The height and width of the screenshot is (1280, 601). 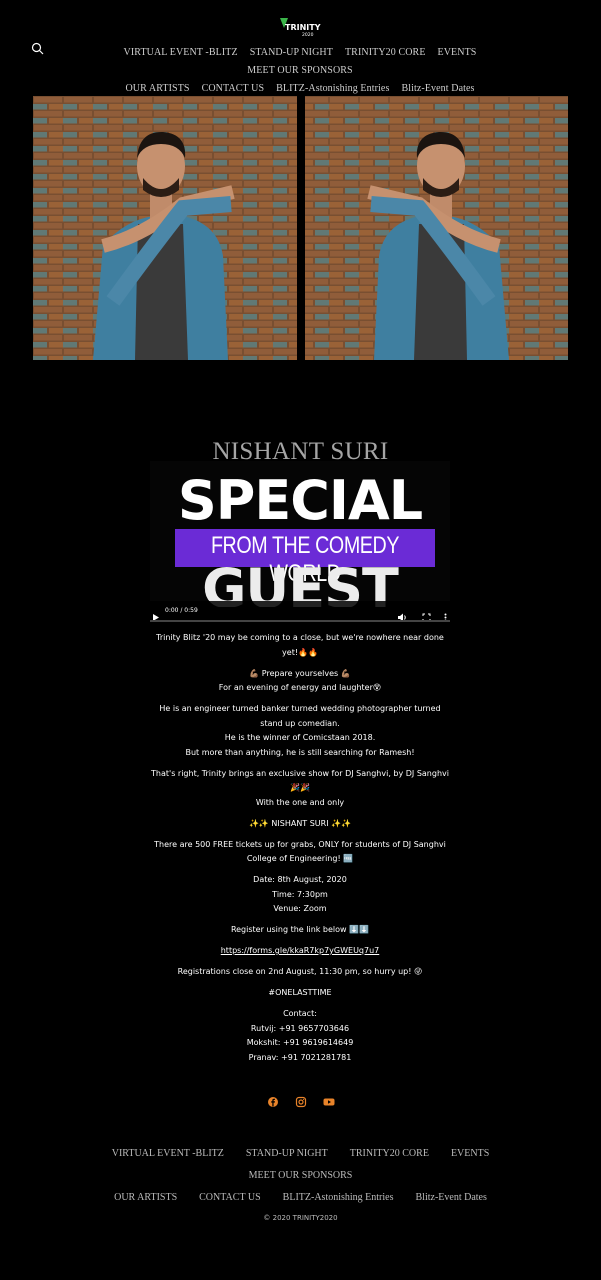 What do you see at coordinates (303, 27) in the screenshot?
I see `logo-text: TRINITY` at bounding box center [303, 27].